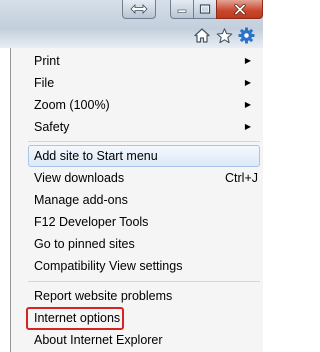 This screenshot has height=352, width=320. What do you see at coordinates (91, 222) in the screenshot?
I see `menu-item-label: F12 Developer Tools` at bounding box center [91, 222].